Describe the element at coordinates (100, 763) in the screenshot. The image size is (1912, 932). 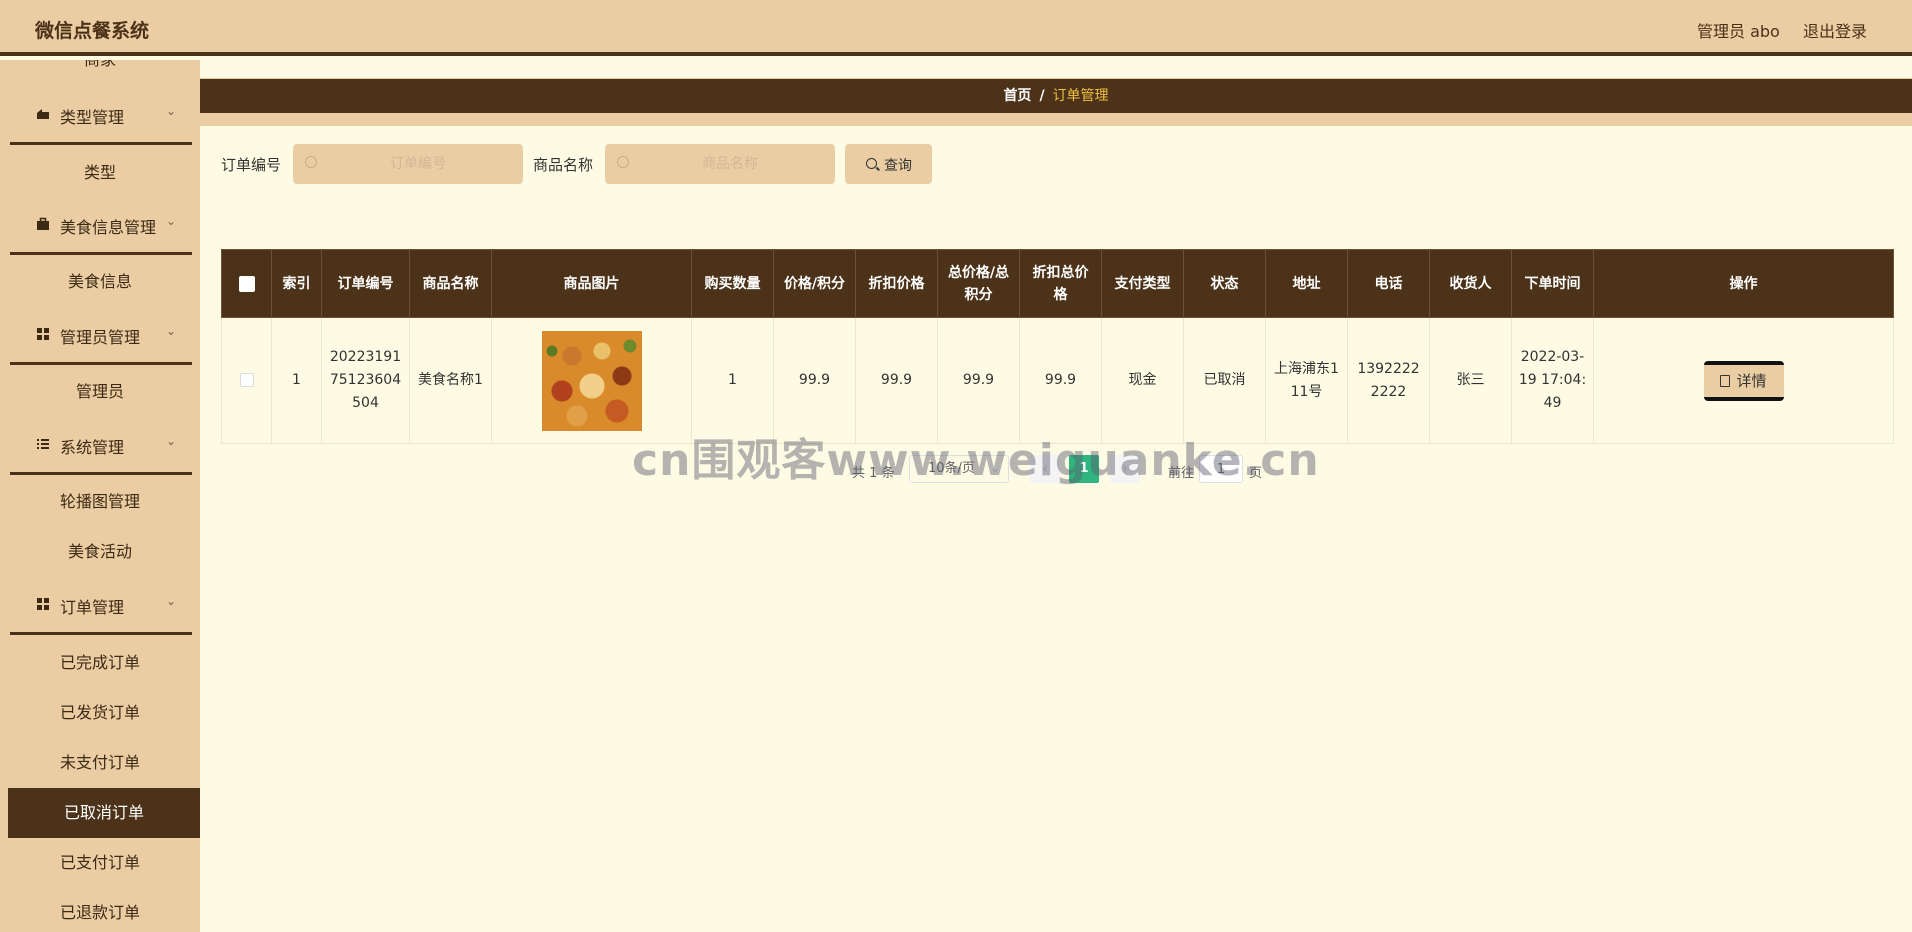
I see `sidebar-item-unpaid-orders: 未支付订单` at that location.